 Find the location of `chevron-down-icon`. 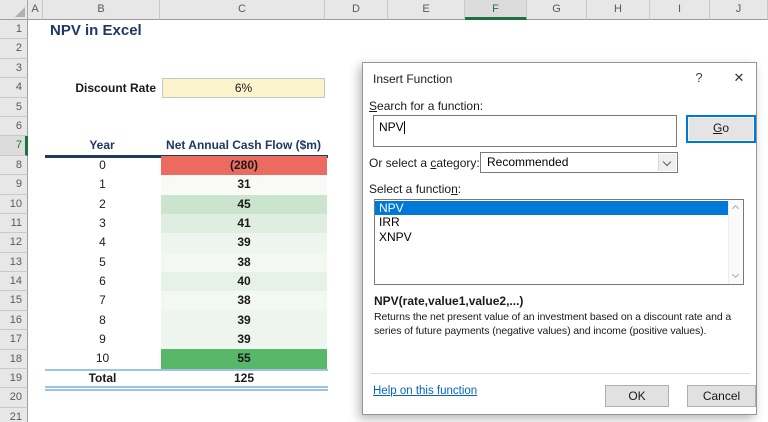

chevron-down-icon is located at coordinates (667, 162).